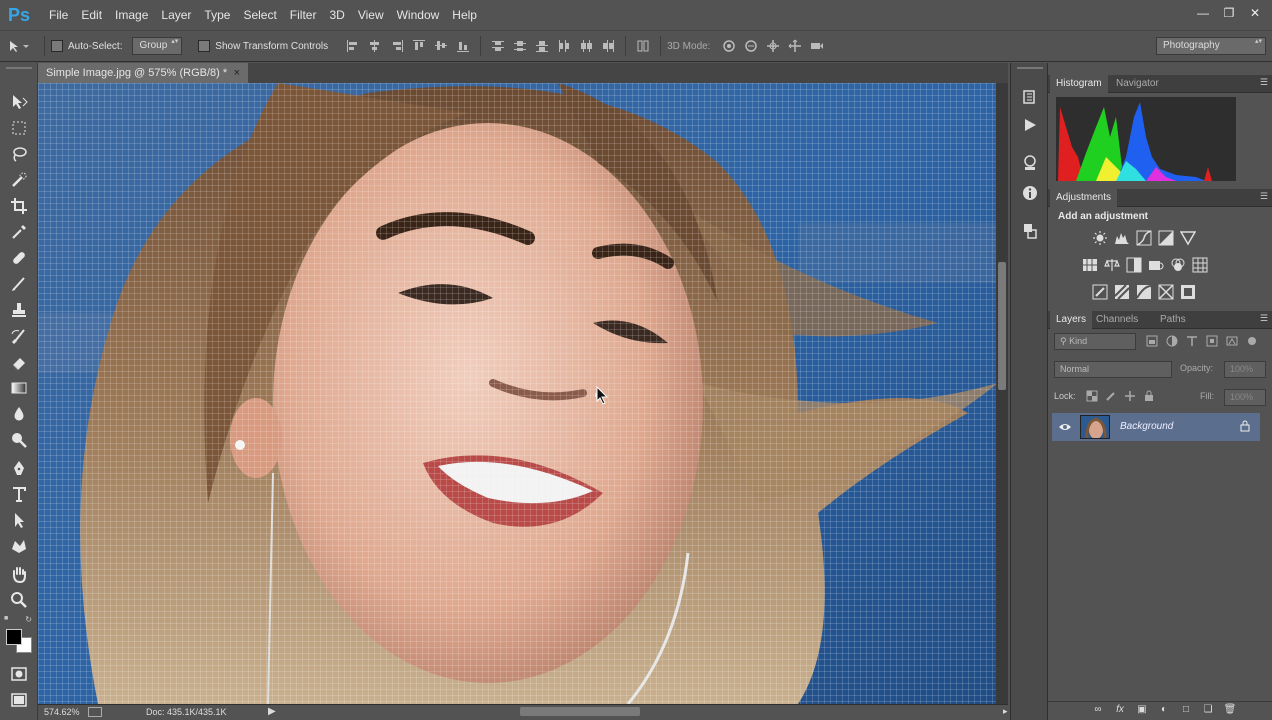  What do you see at coordinates (1090, 265) in the screenshot?
I see `hue-saturation-icon` at bounding box center [1090, 265].